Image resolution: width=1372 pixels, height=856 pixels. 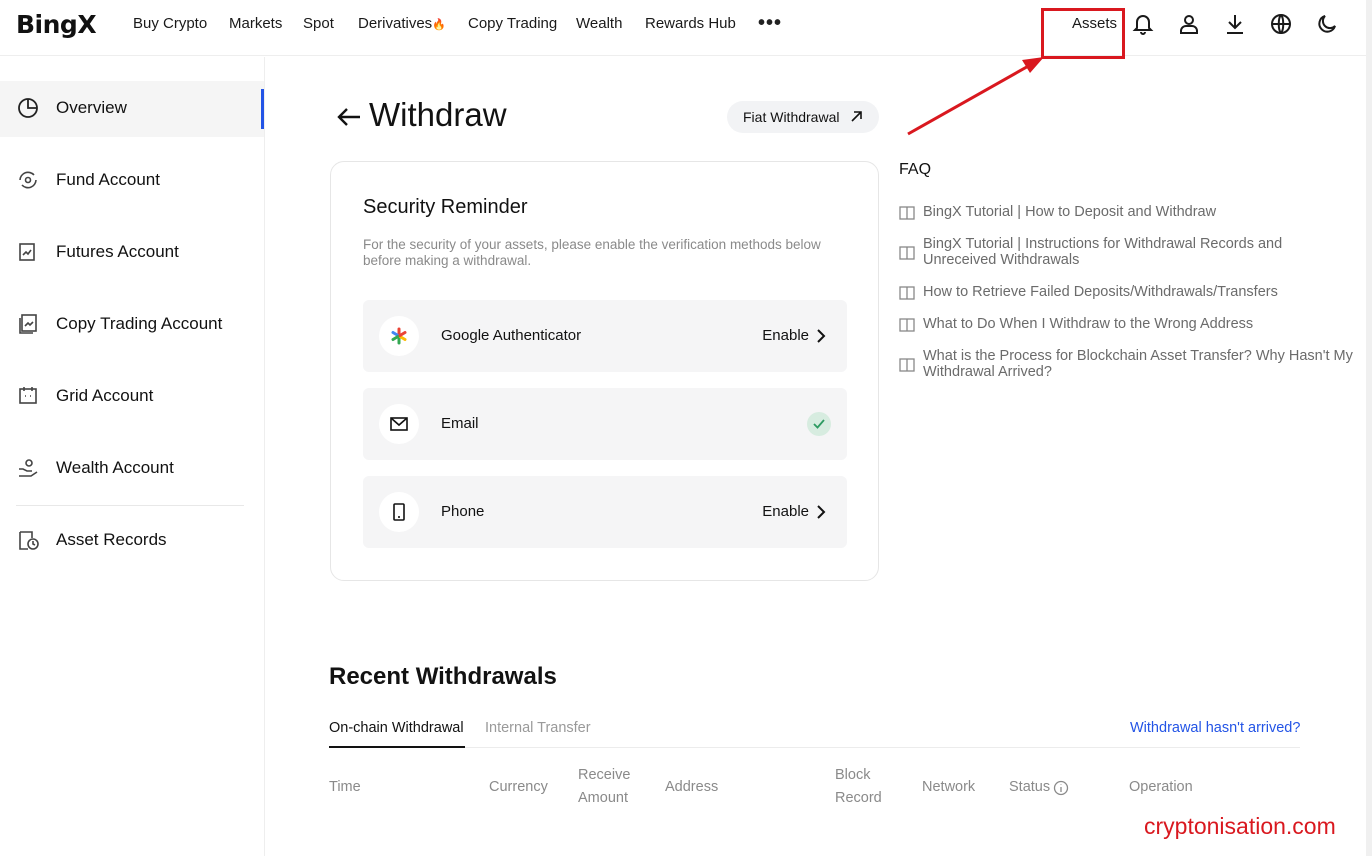 I want to click on nav-derivatives: Derivatives🔥, so click(x=402, y=23).